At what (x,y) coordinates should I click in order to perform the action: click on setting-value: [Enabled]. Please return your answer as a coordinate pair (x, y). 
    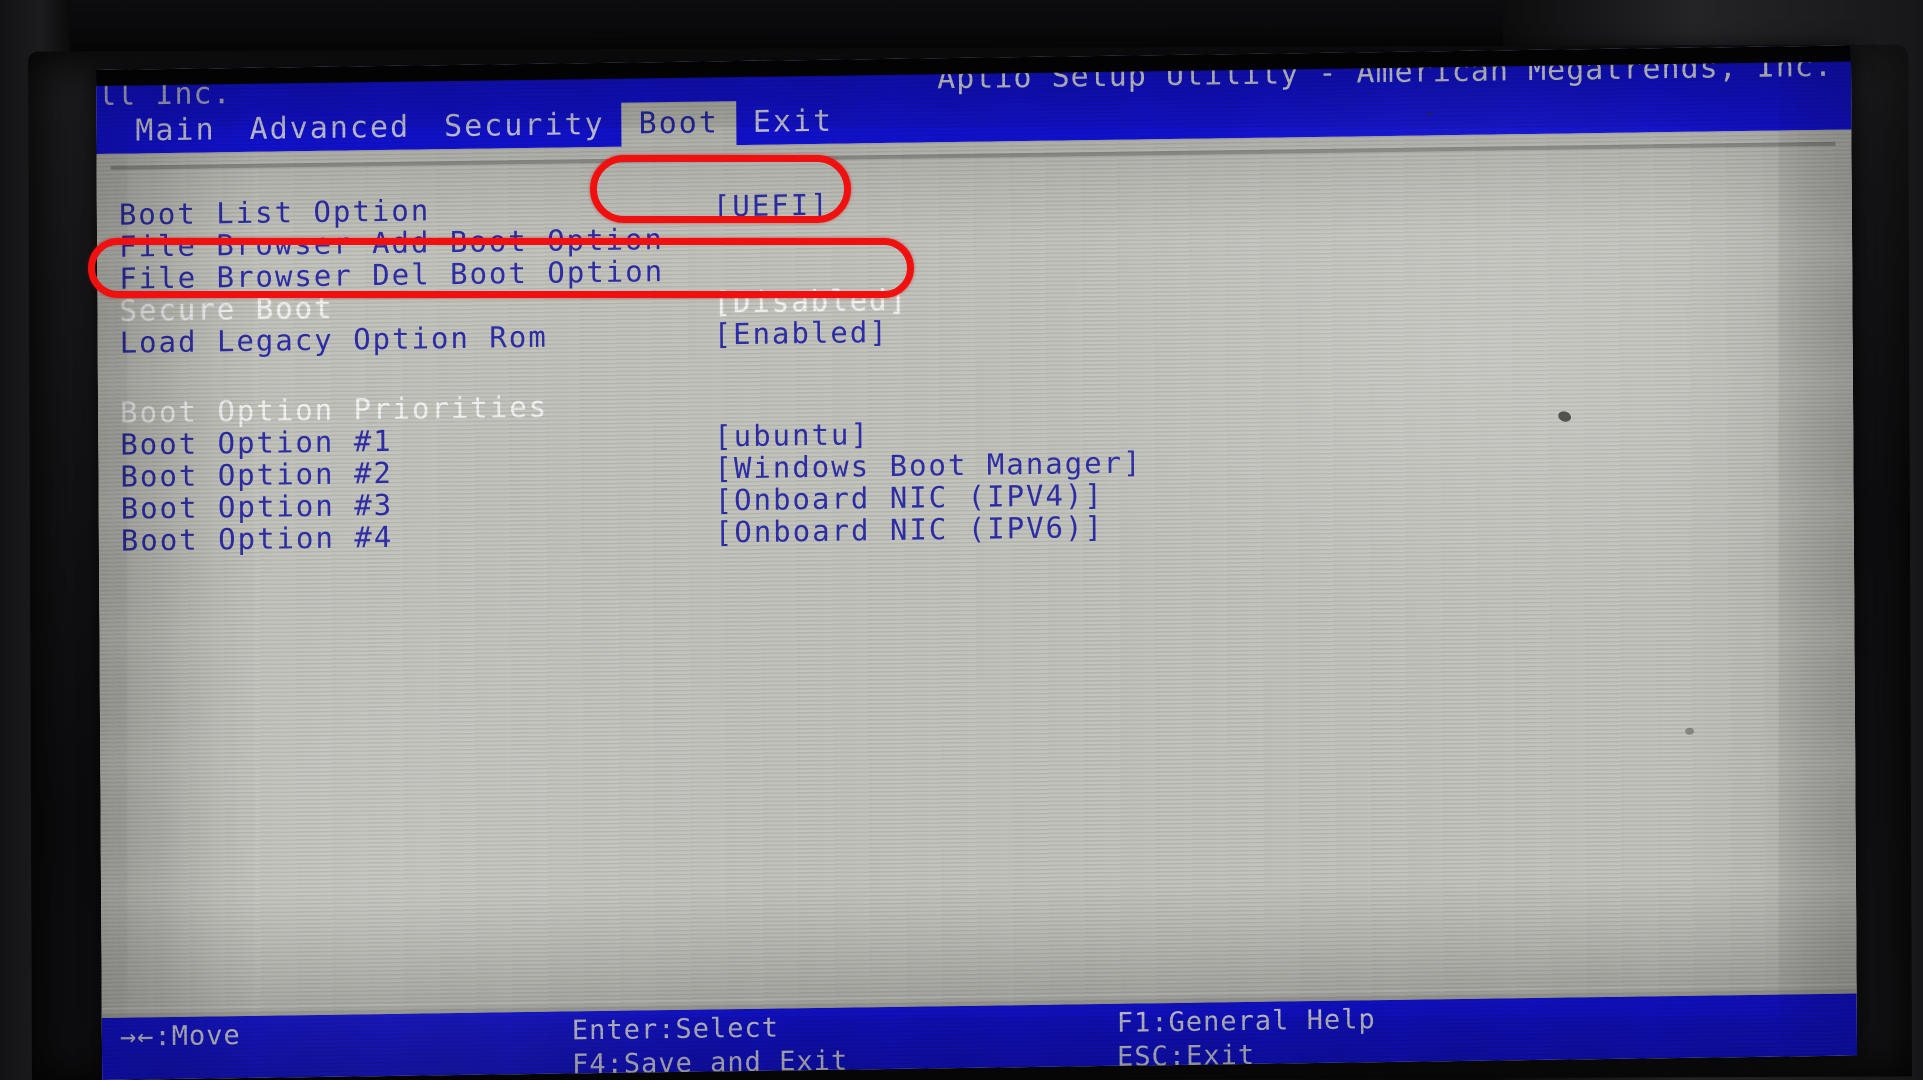
    Looking at the image, I should click on (801, 333).